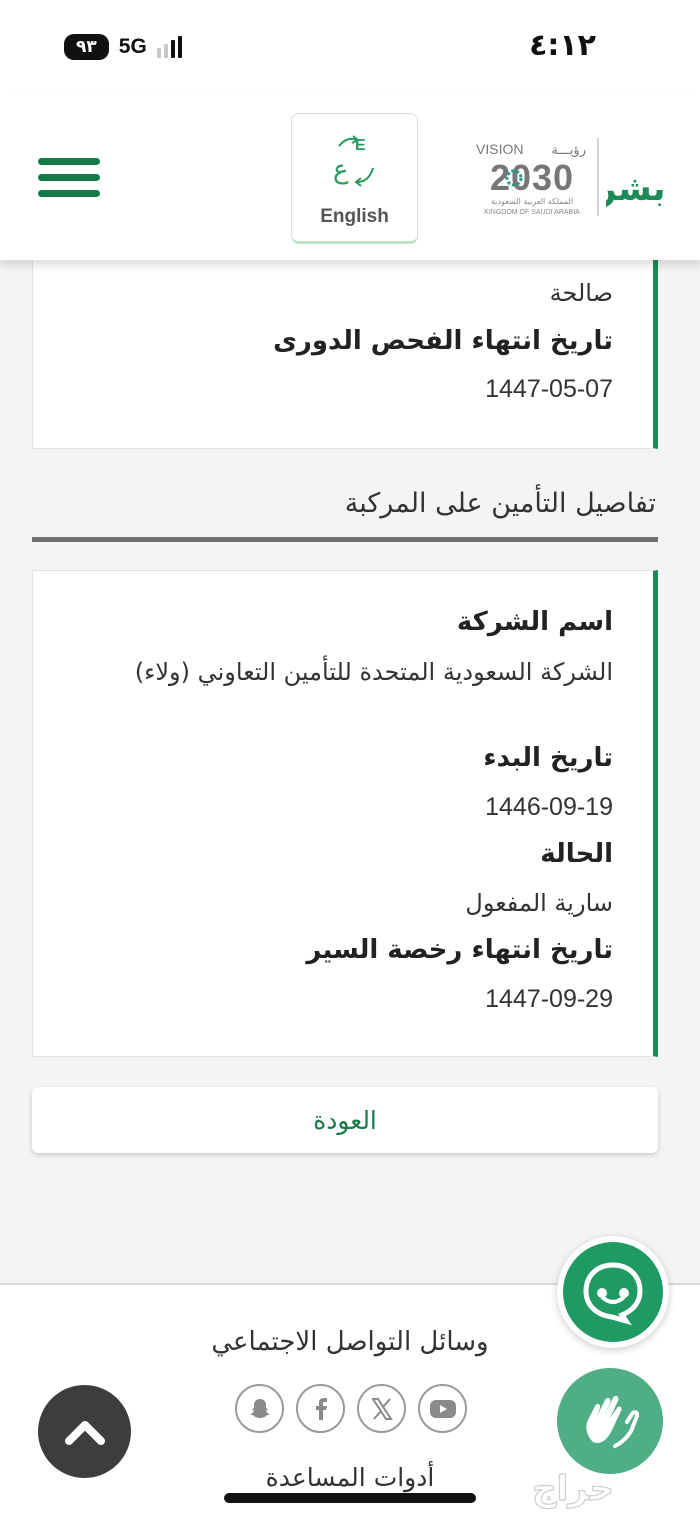 The image size is (700, 1516). I want to click on youtube-icon, so click(442, 1408).